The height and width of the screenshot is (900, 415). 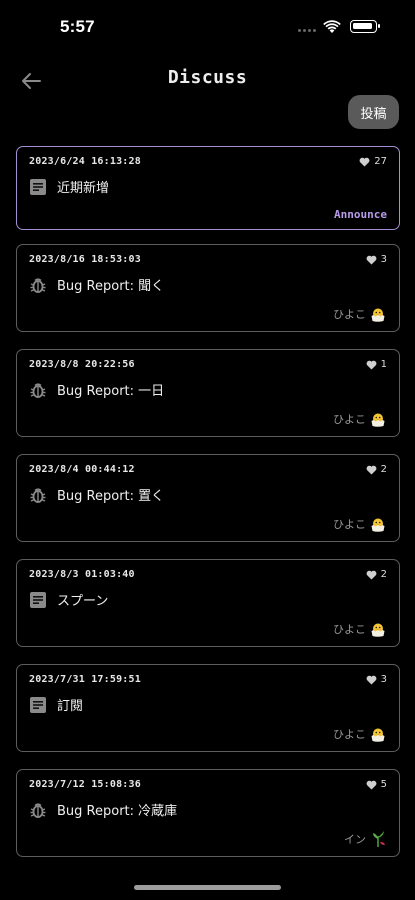 I want to click on post-title: Bug Report: 置く, so click(x=111, y=496).